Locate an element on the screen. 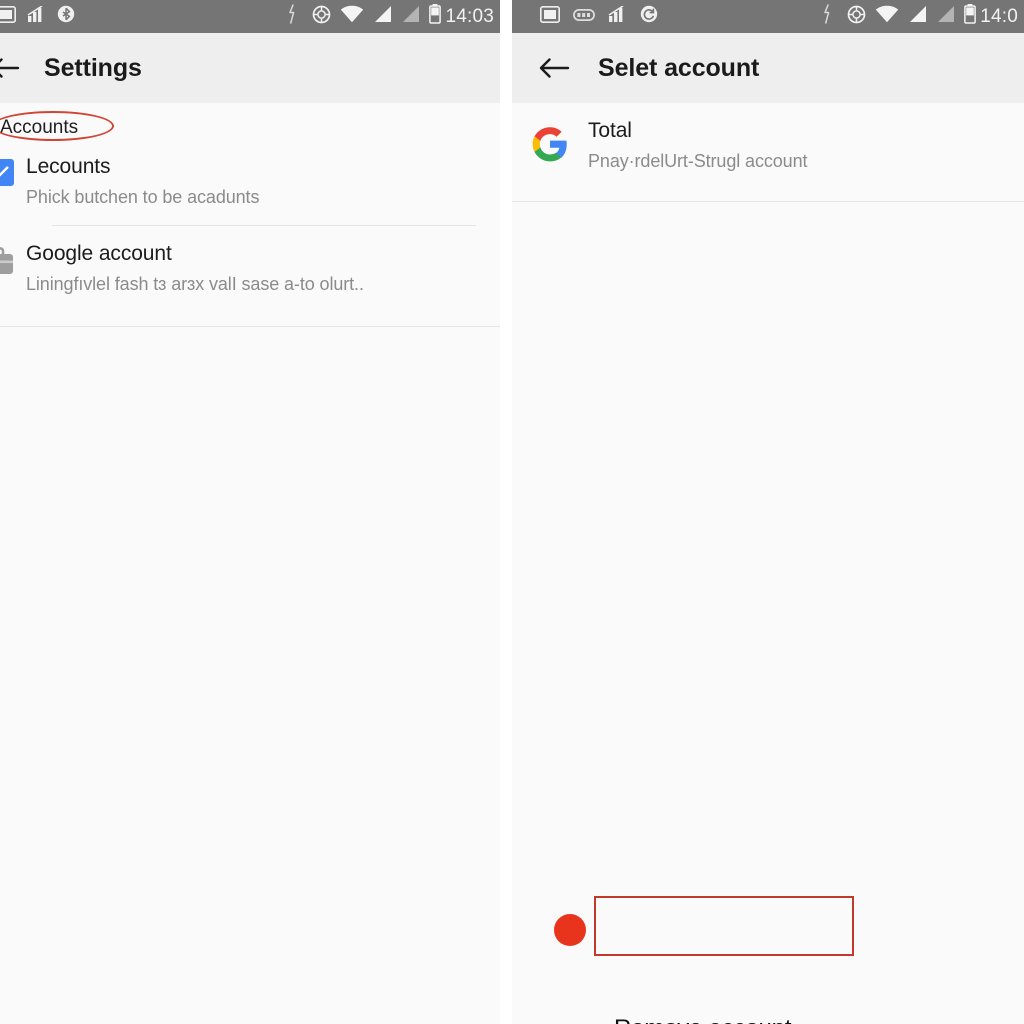  blue-checkbox-icon is located at coordinates (7, 172).